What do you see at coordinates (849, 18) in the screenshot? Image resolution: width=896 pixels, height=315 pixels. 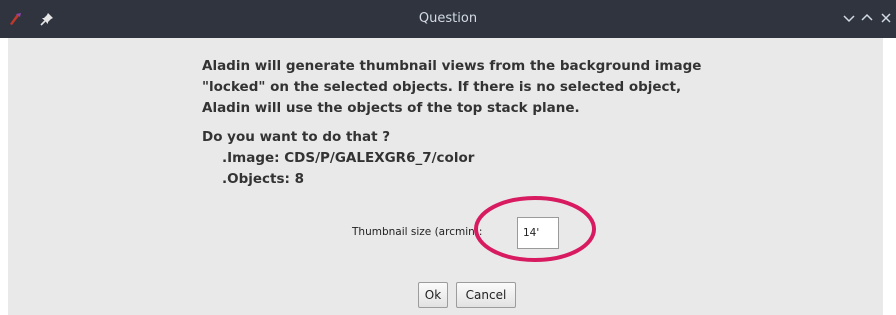 I see `chevron-down-icon` at bounding box center [849, 18].